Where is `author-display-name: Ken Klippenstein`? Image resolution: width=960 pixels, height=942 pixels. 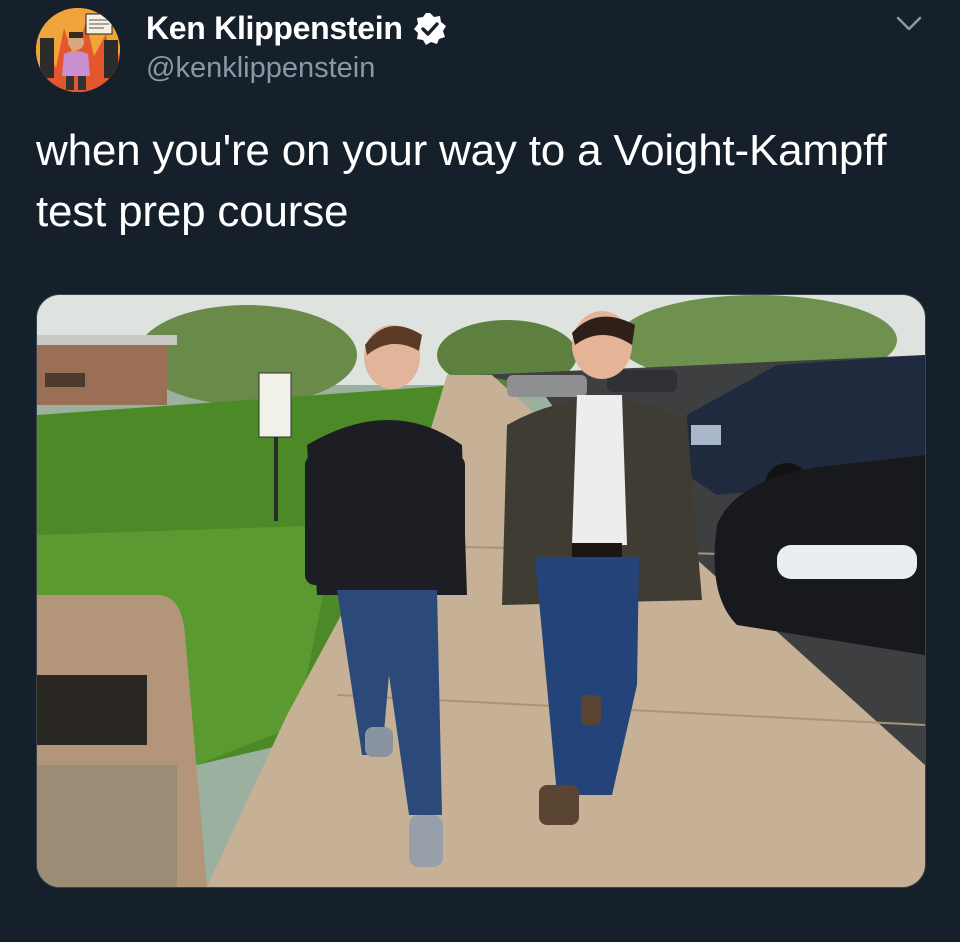
author-display-name: Ken Klippenstein is located at coordinates (274, 28).